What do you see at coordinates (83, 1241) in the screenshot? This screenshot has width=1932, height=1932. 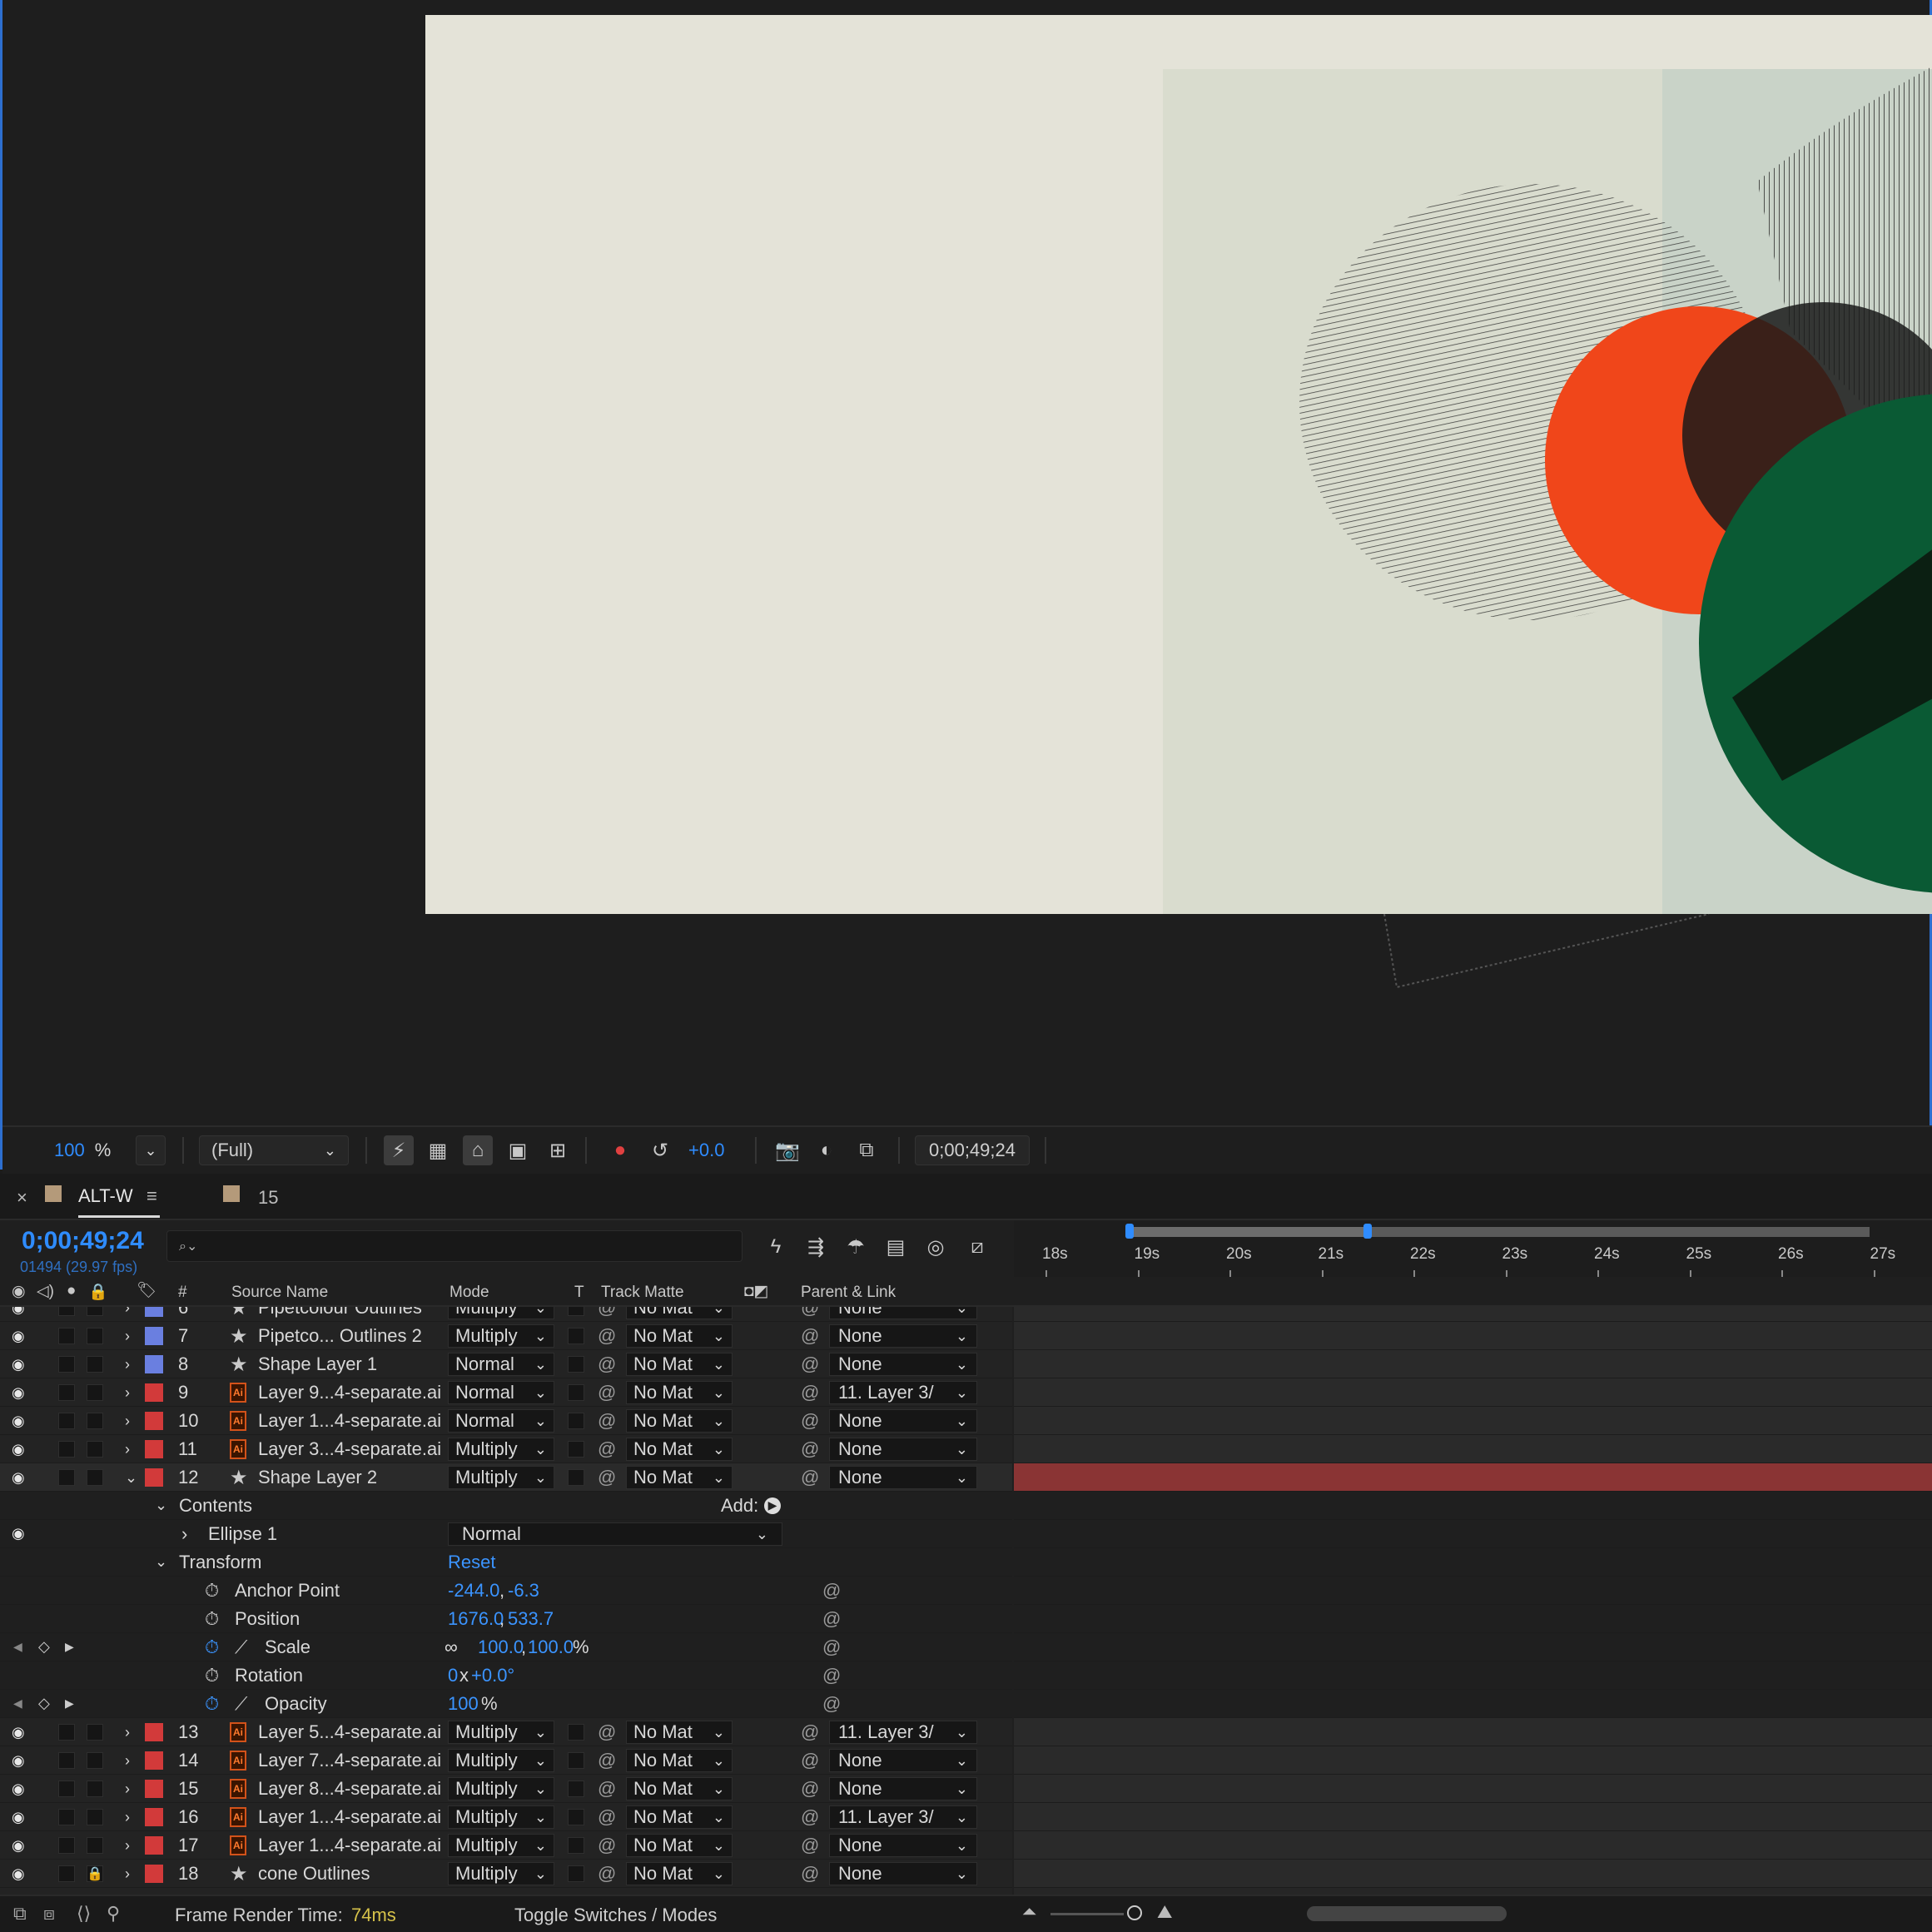 I see `current-time: 0;00;49;24` at bounding box center [83, 1241].